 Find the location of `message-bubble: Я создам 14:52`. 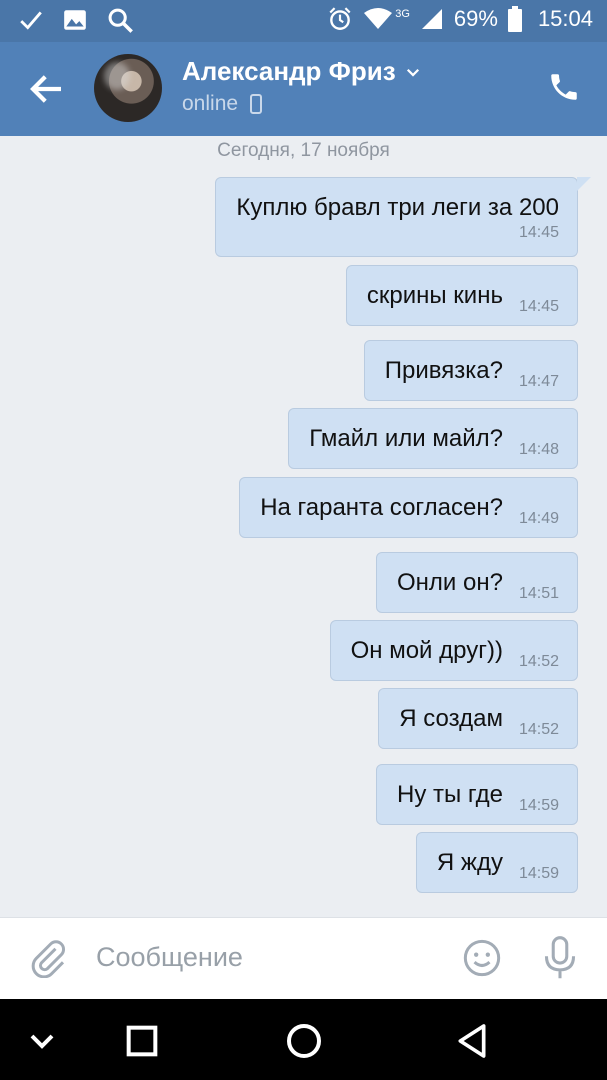

message-bubble: Я создам 14:52 is located at coordinates (478, 718).